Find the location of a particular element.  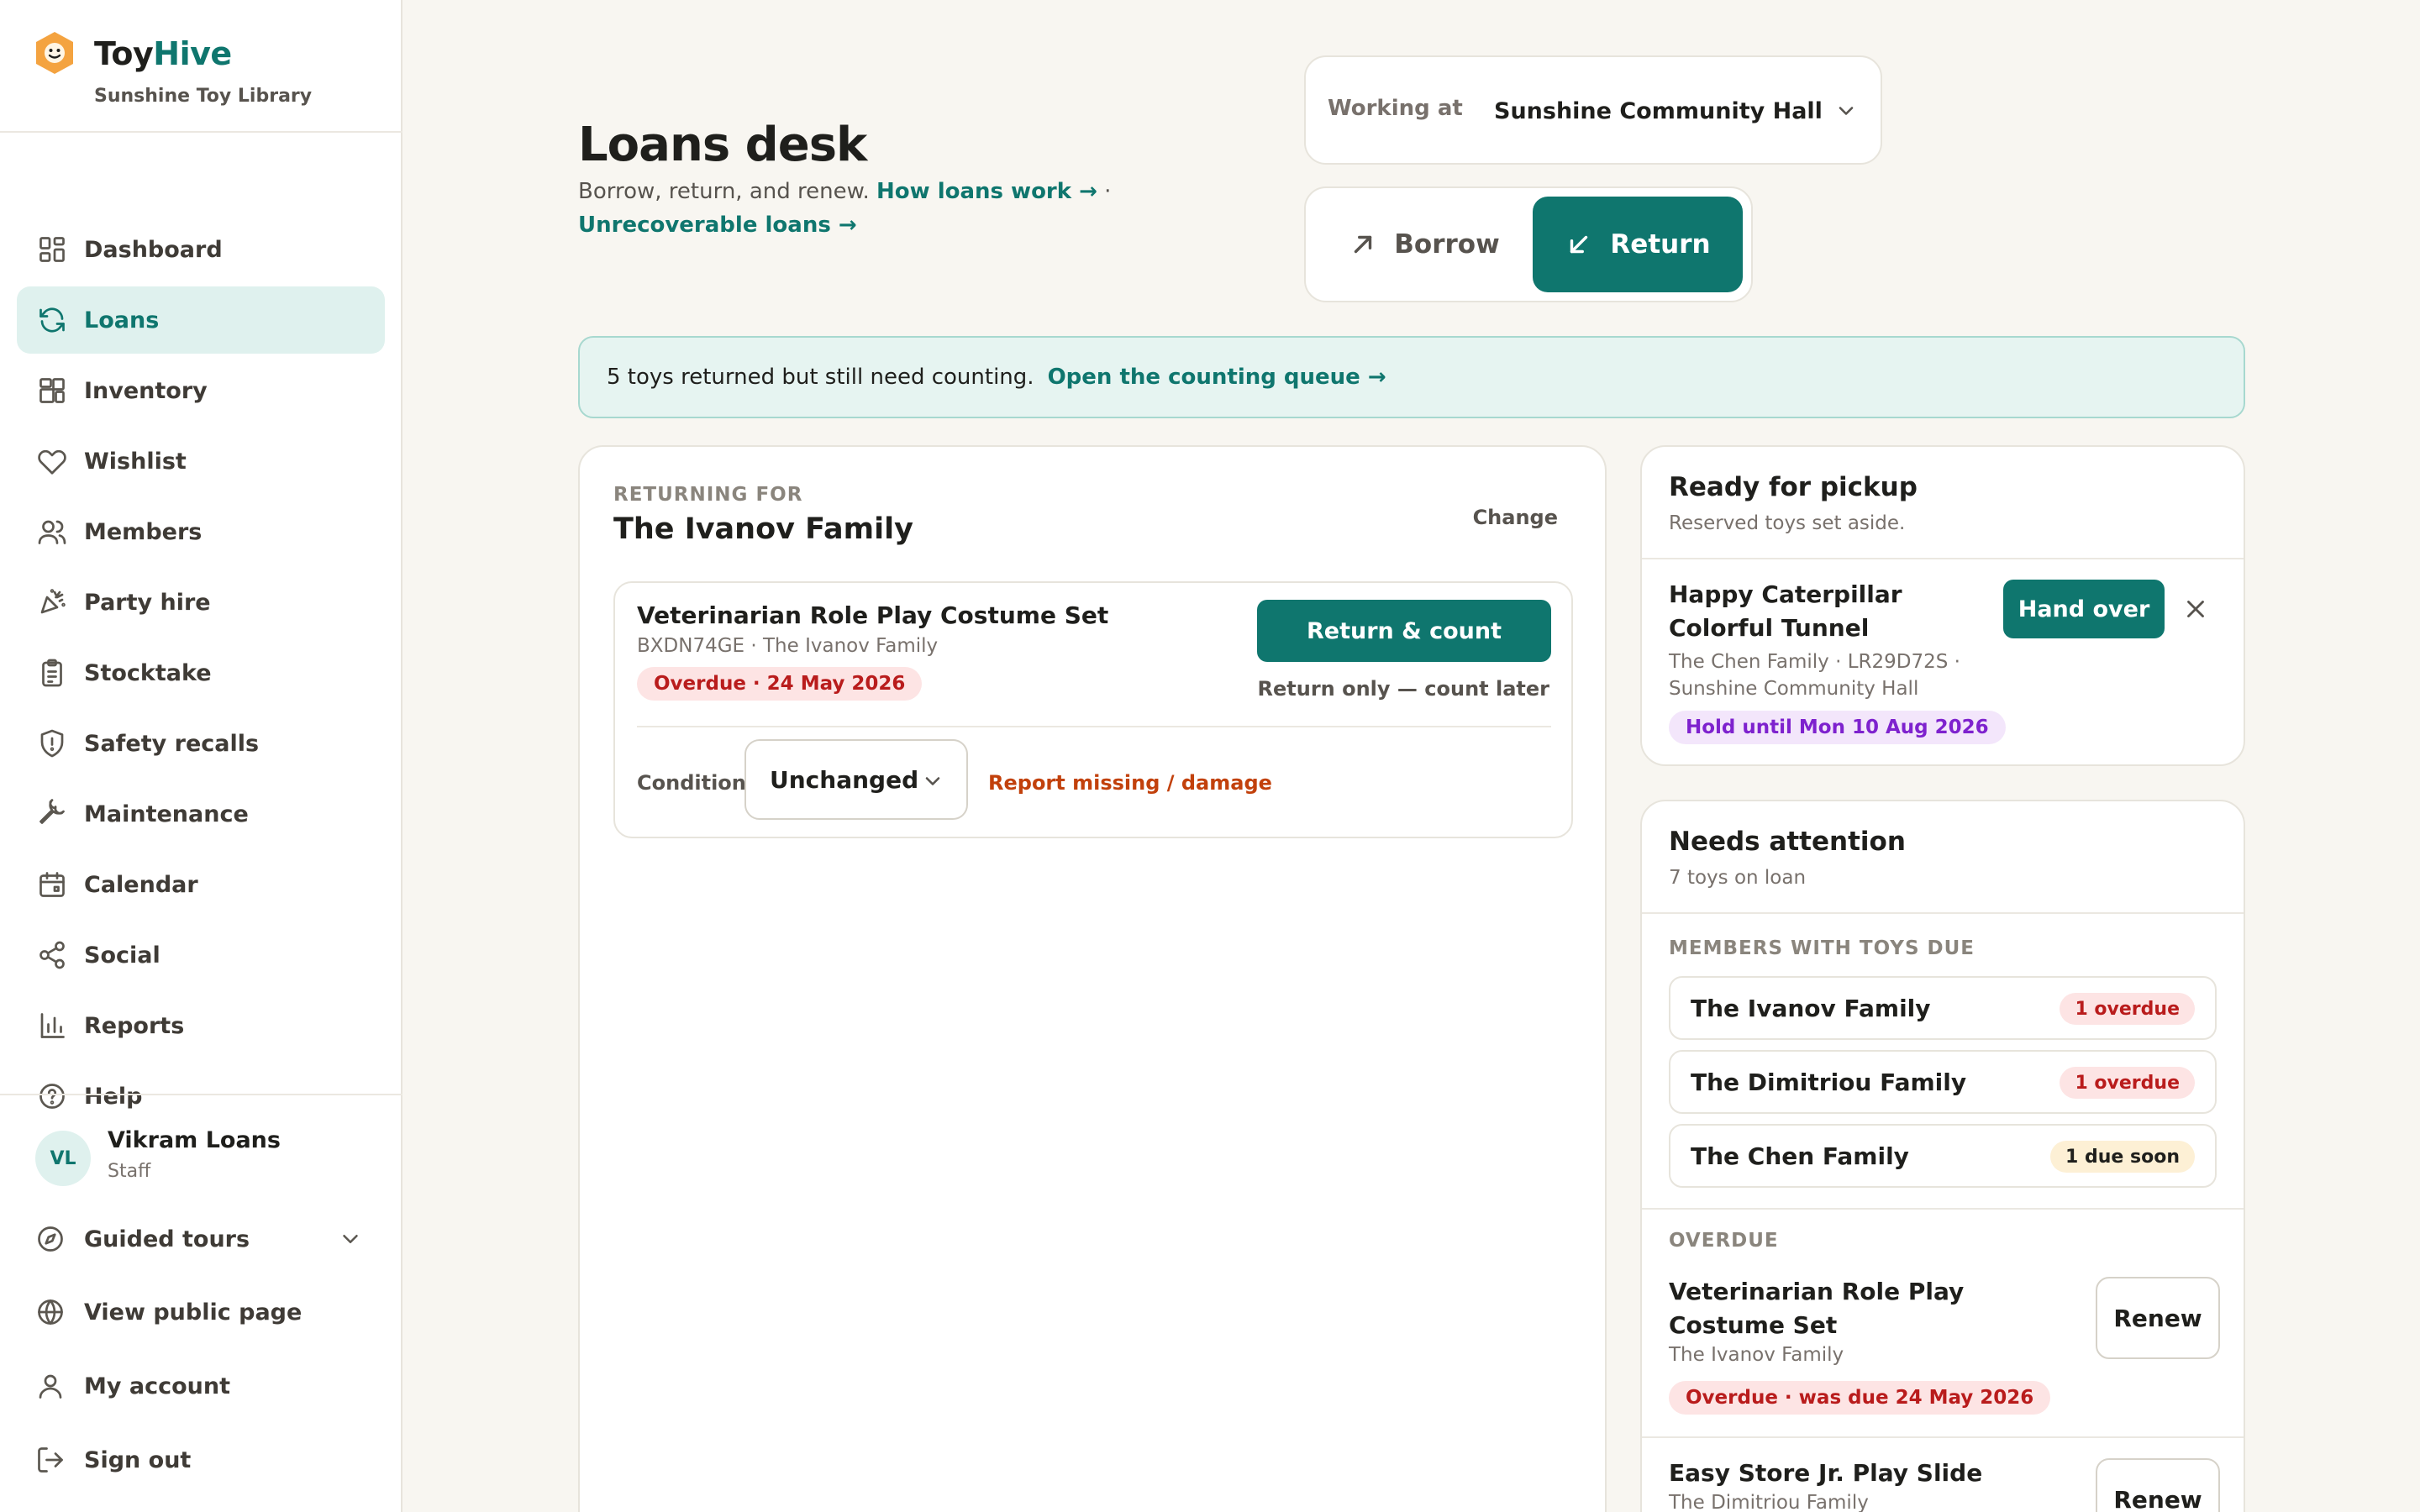

sidebar-item-members: Members is located at coordinates (201, 531).